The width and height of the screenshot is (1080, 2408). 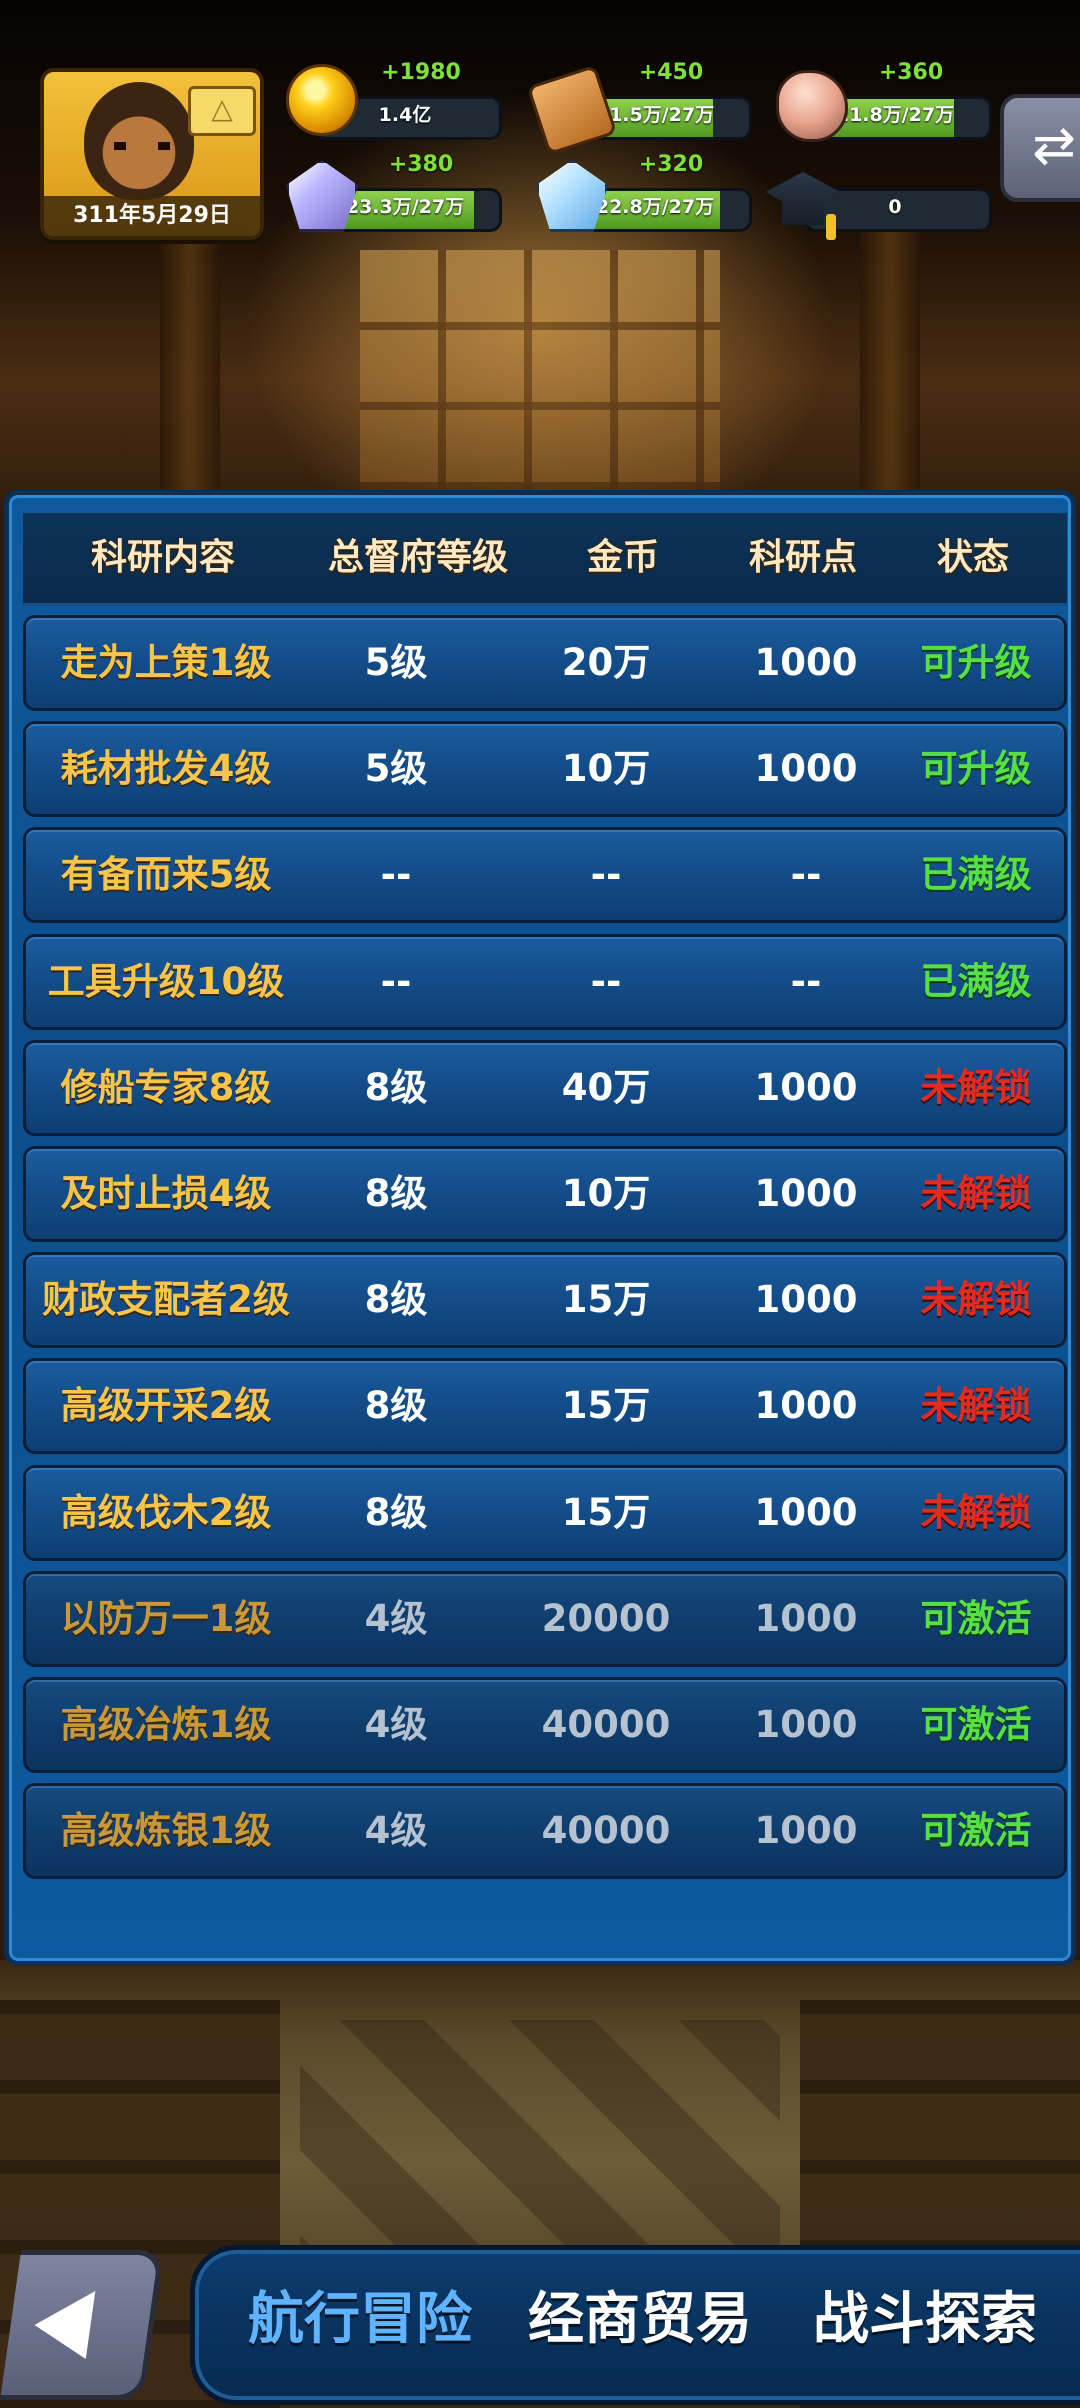 What do you see at coordinates (166, 1406) in the screenshot?
I see `research-name: 高级开采2级` at bounding box center [166, 1406].